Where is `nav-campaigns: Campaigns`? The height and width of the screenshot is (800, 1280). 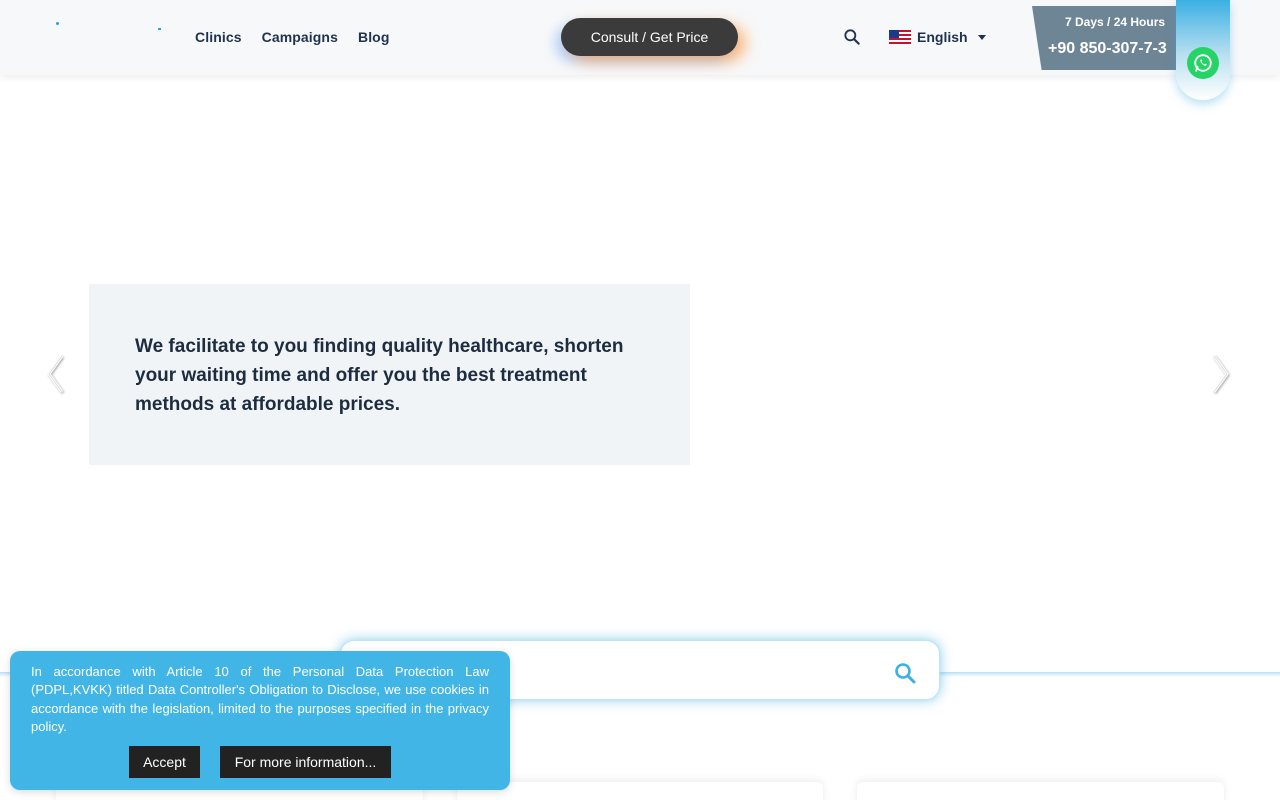 nav-campaigns: Campaigns is located at coordinates (300, 37).